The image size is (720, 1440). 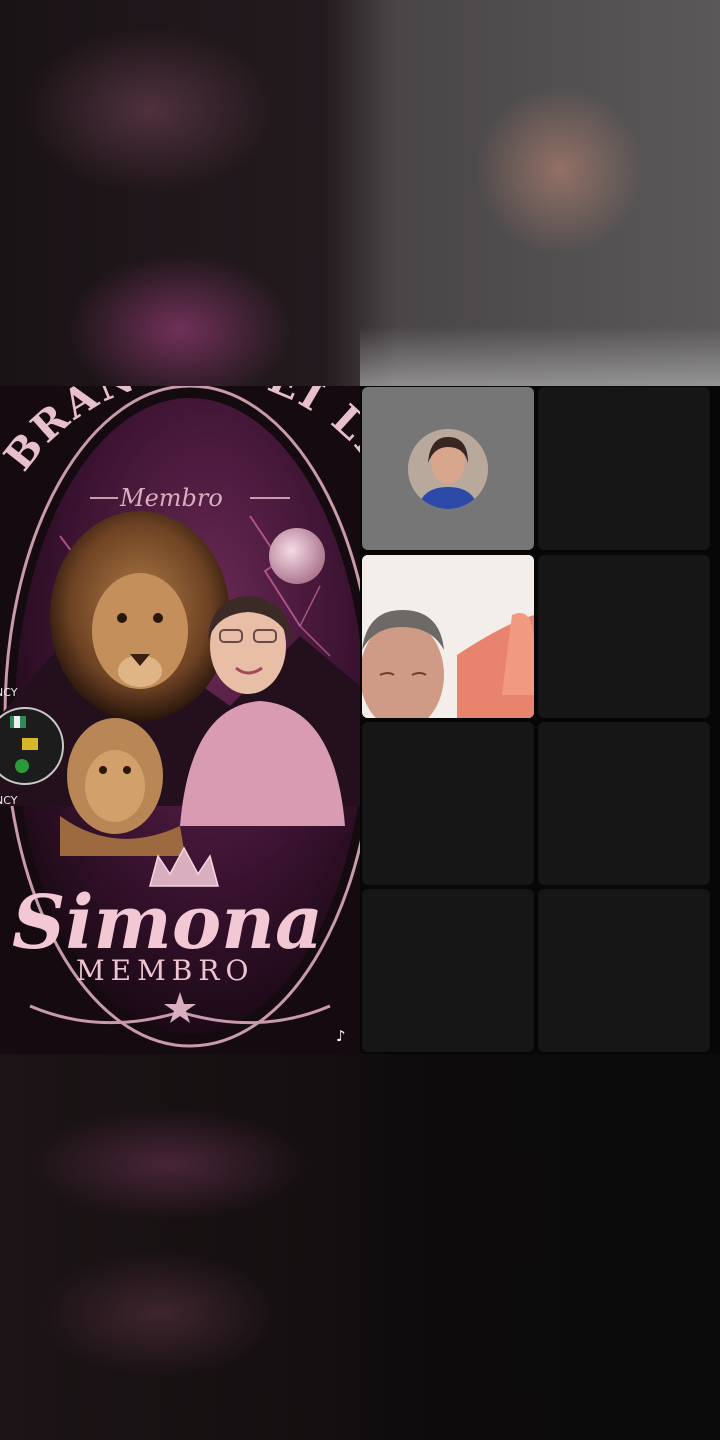 I want to click on member-role: MEMBRO, so click(x=165, y=970).